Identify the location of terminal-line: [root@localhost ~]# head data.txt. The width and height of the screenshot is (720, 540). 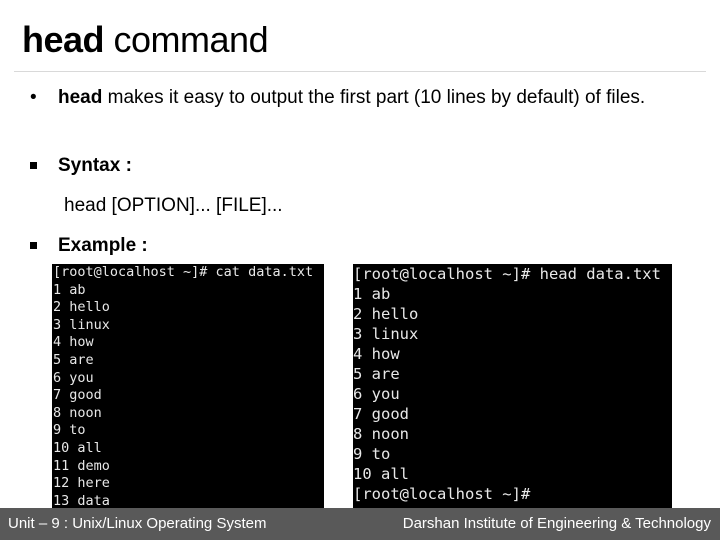
(507, 274).